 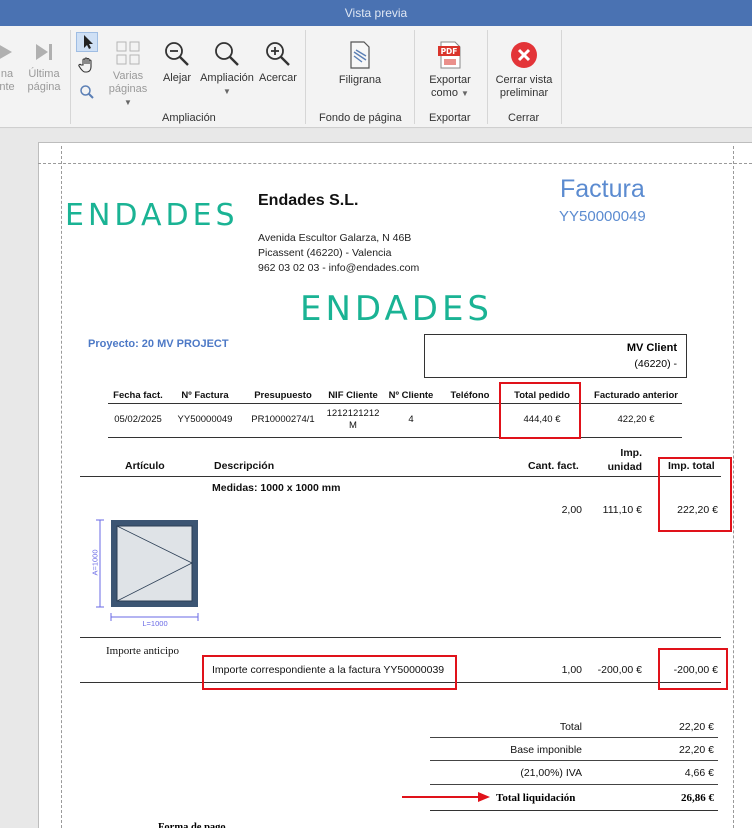 I want to click on hand-icon, so click(x=85, y=65).